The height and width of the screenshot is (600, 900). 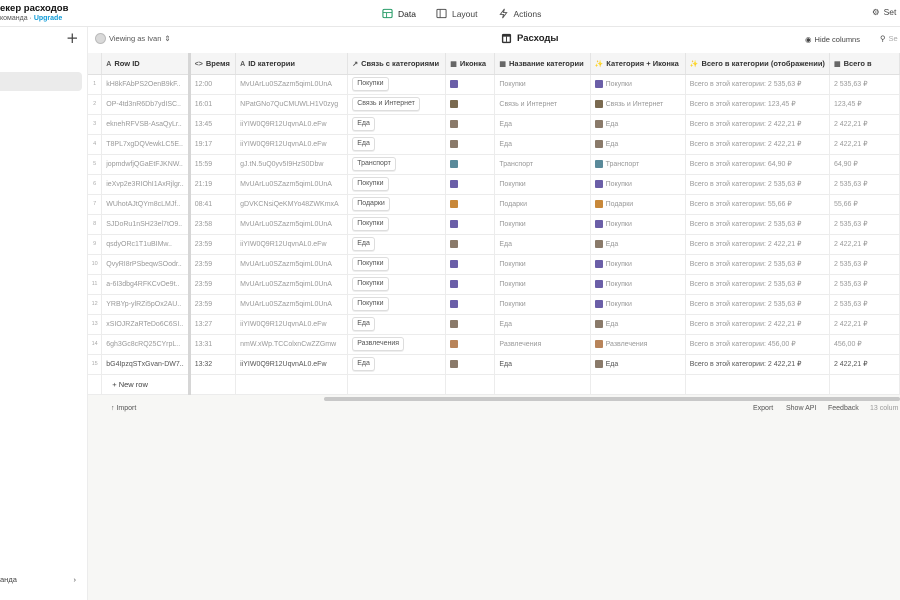 What do you see at coordinates (843, 408) in the screenshot?
I see `feedback-button: Feedback` at bounding box center [843, 408].